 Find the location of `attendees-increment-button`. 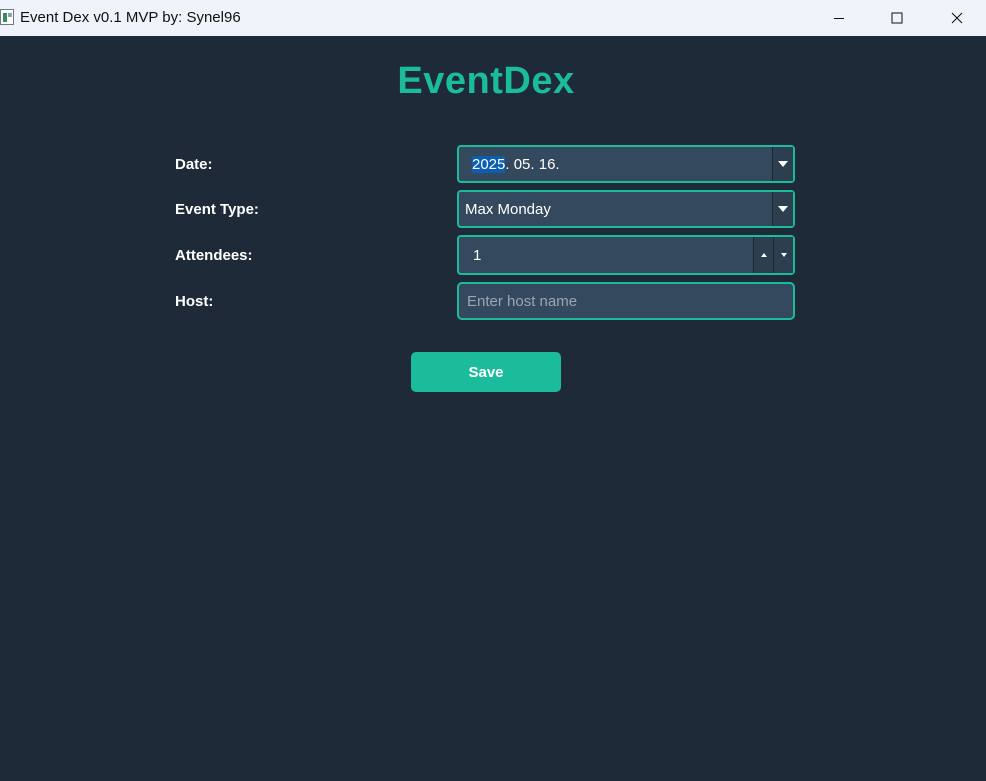

attendees-increment-button is located at coordinates (763, 255).